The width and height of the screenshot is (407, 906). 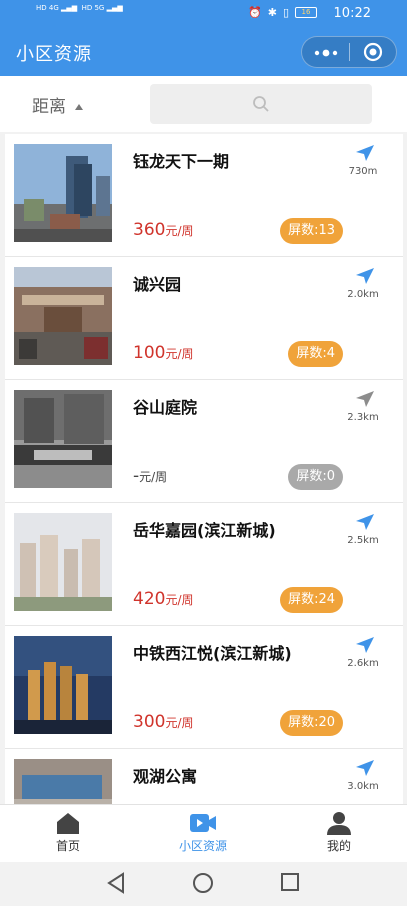 I want to click on close-miniprogram-button, so click(x=373, y=52).